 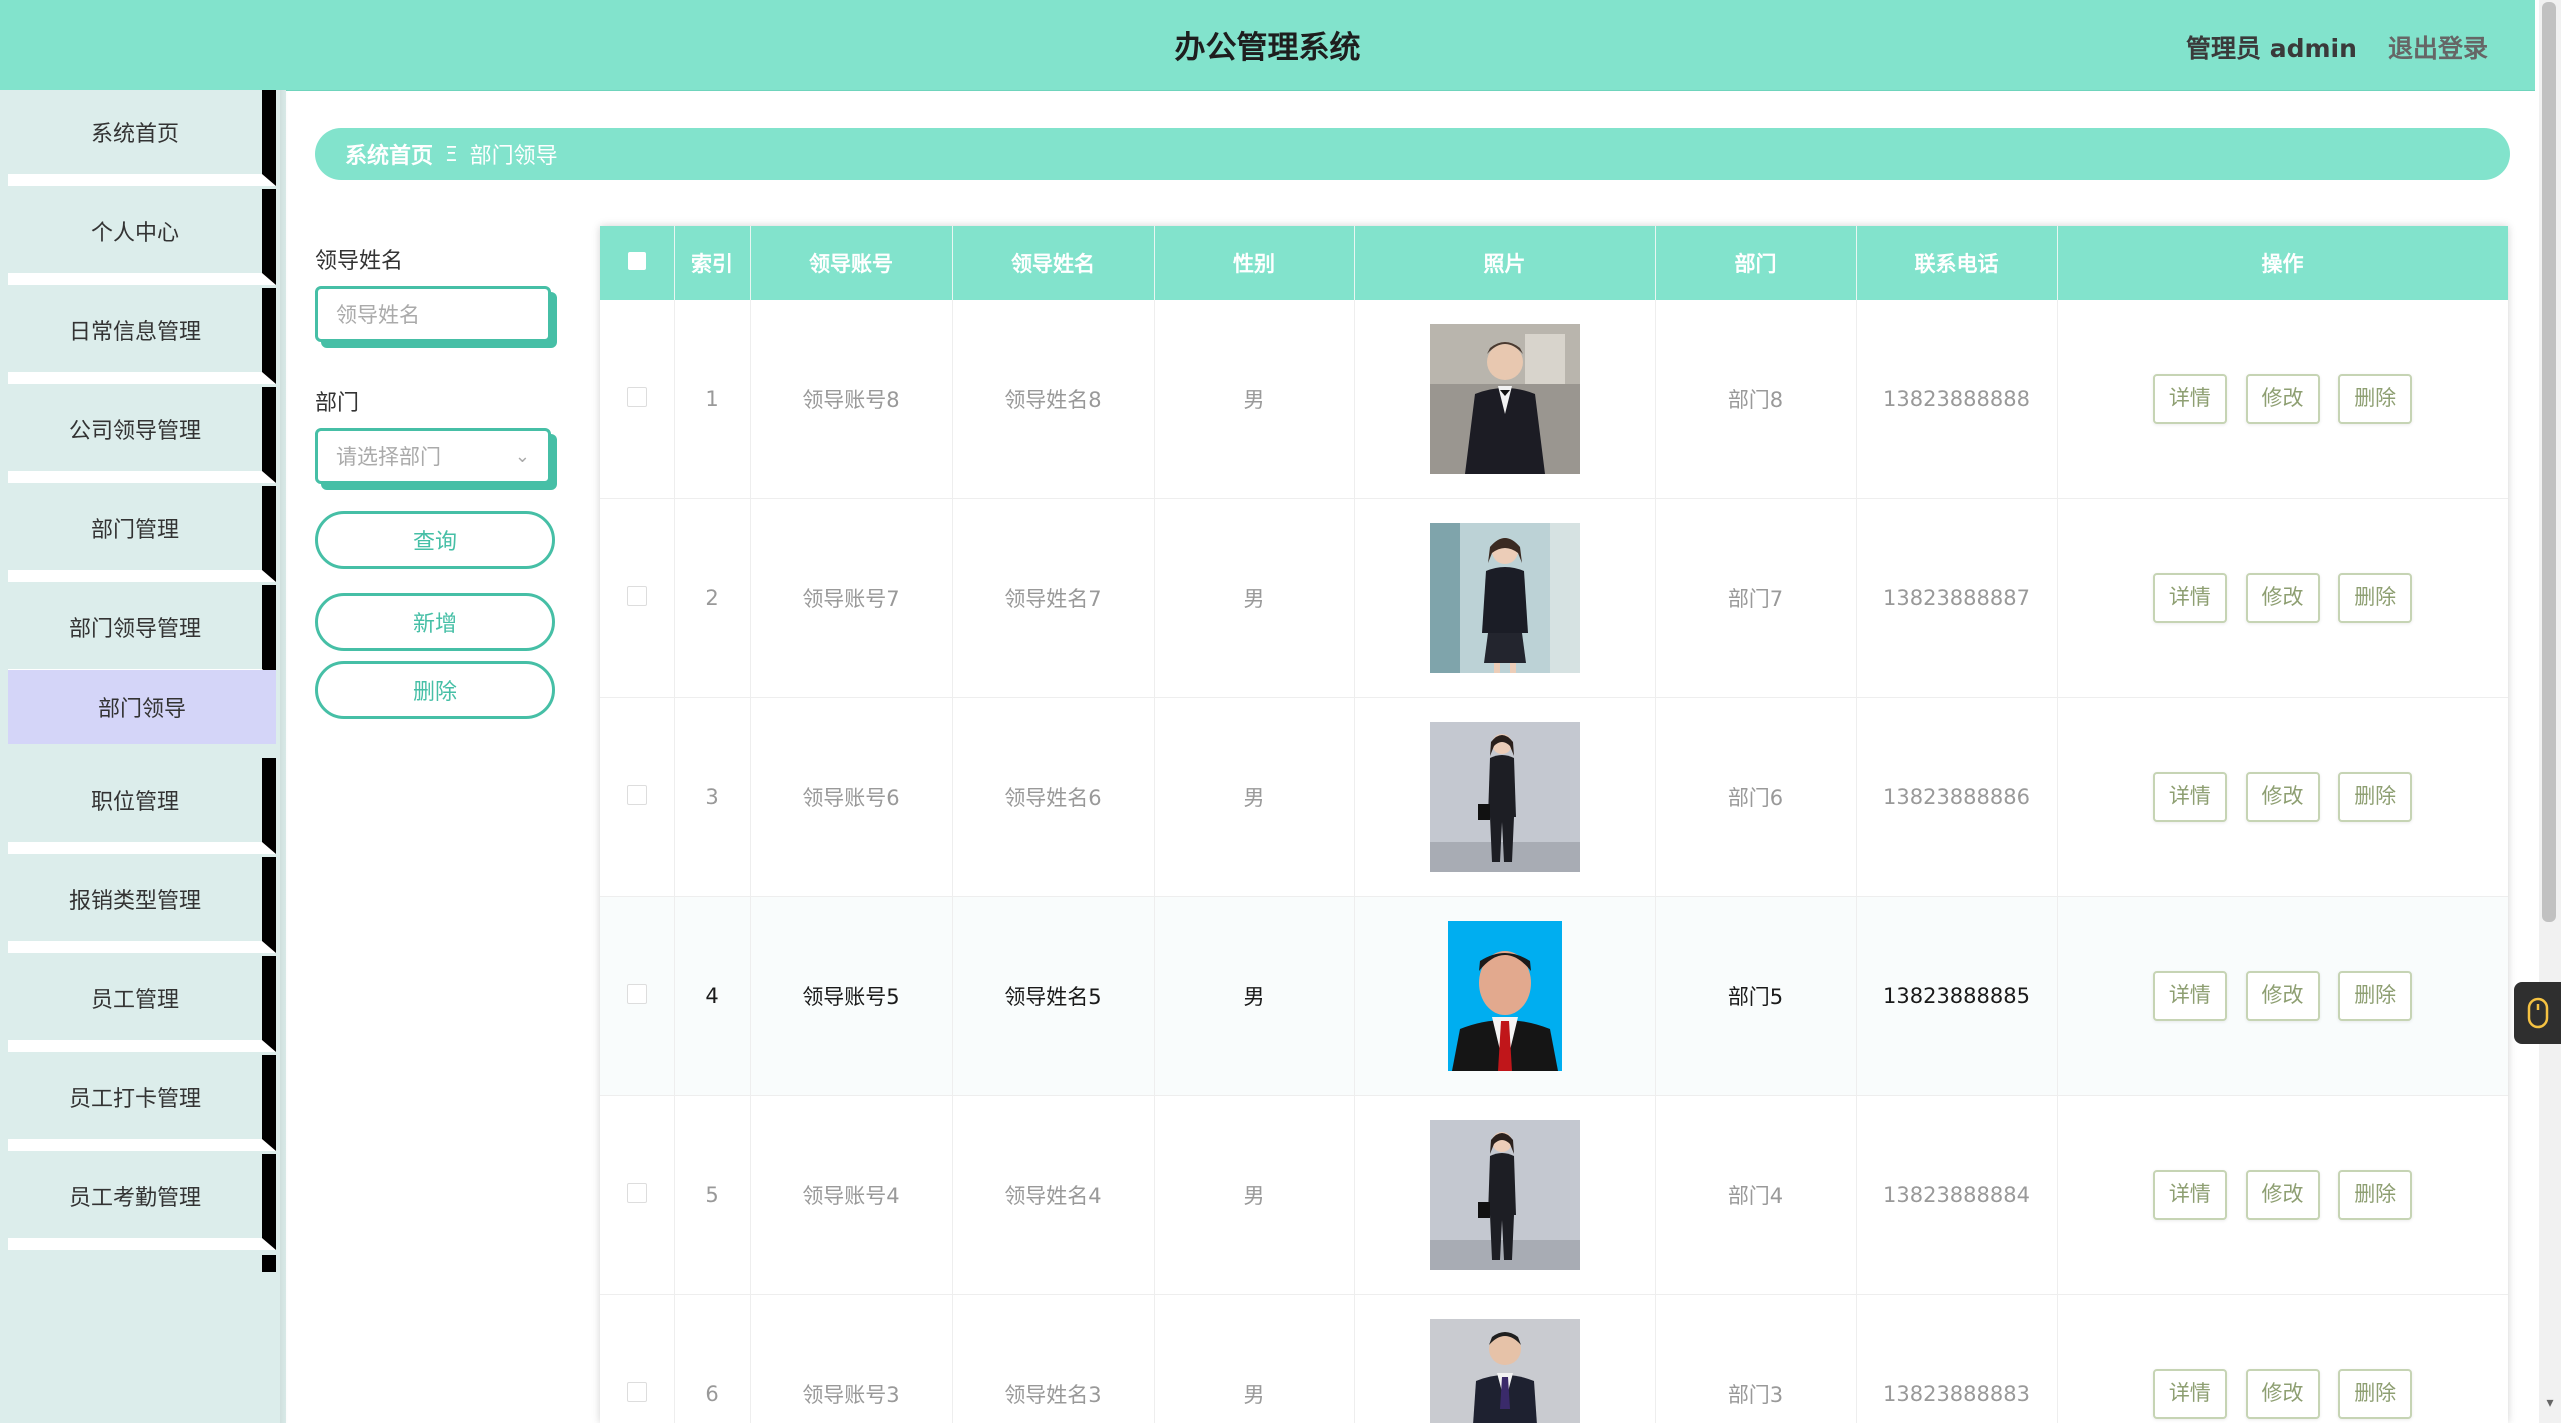 What do you see at coordinates (1053, 1358) in the screenshot?
I see `name-cell: 领导姓名3` at bounding box center [1053, 1358].